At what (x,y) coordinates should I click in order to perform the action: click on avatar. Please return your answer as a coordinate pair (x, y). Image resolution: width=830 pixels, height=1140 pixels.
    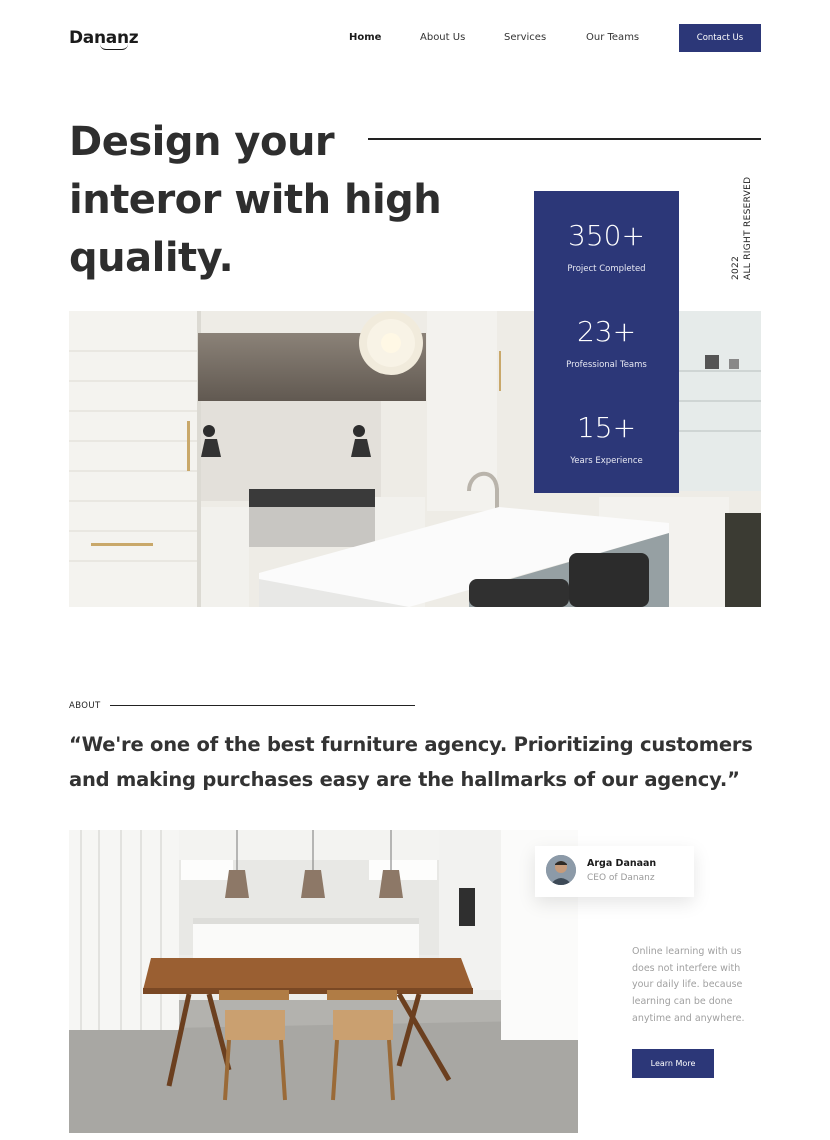
    Looking at the image, I should click on (561, 870).